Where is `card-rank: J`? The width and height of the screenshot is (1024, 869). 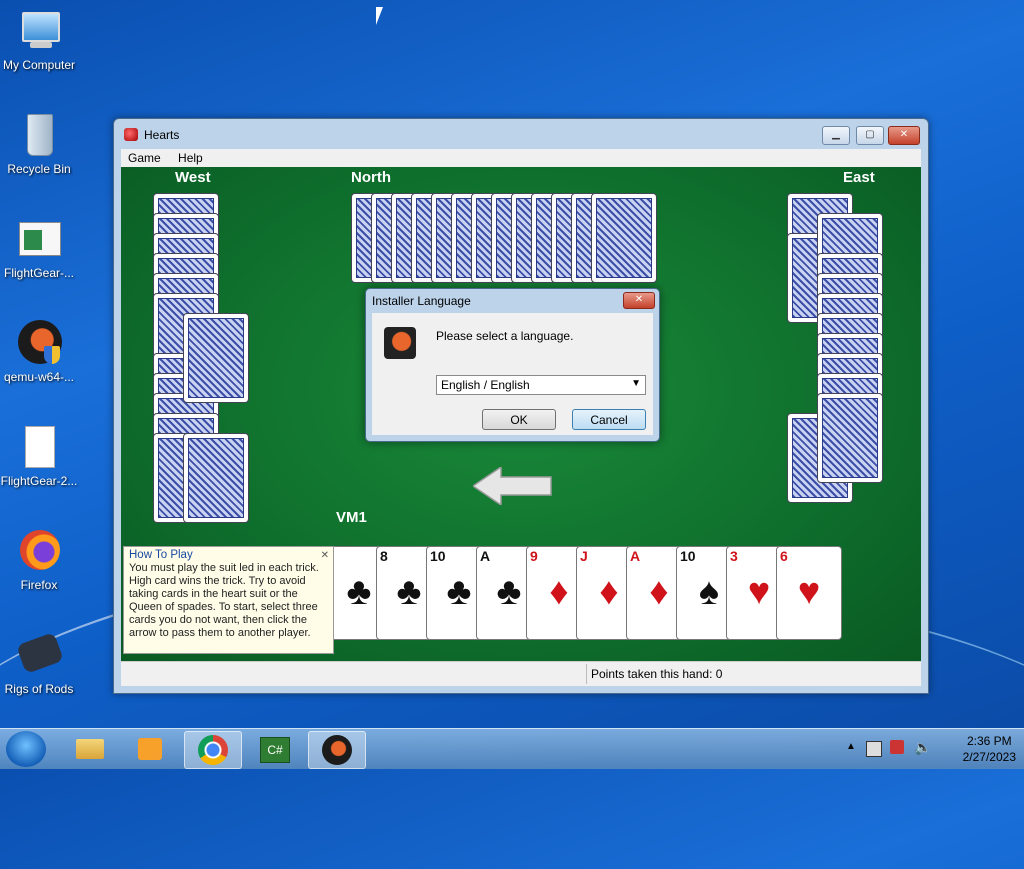
card-rank: J is located at coordinates (584, 556).